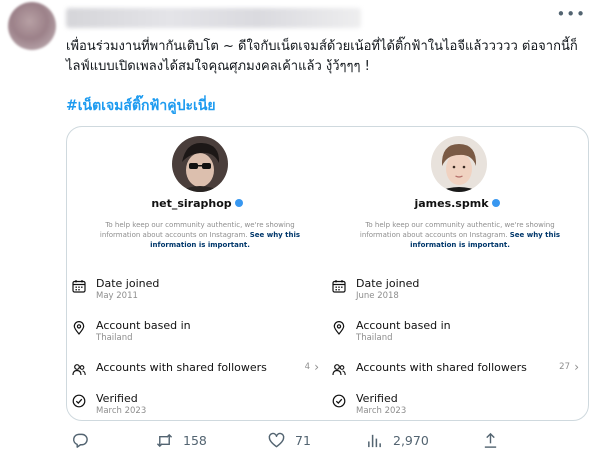  What do you see at coordinates (195, 440) in the screenshot?
I see `retweet-count: 158` at bounding box center [195, 440].